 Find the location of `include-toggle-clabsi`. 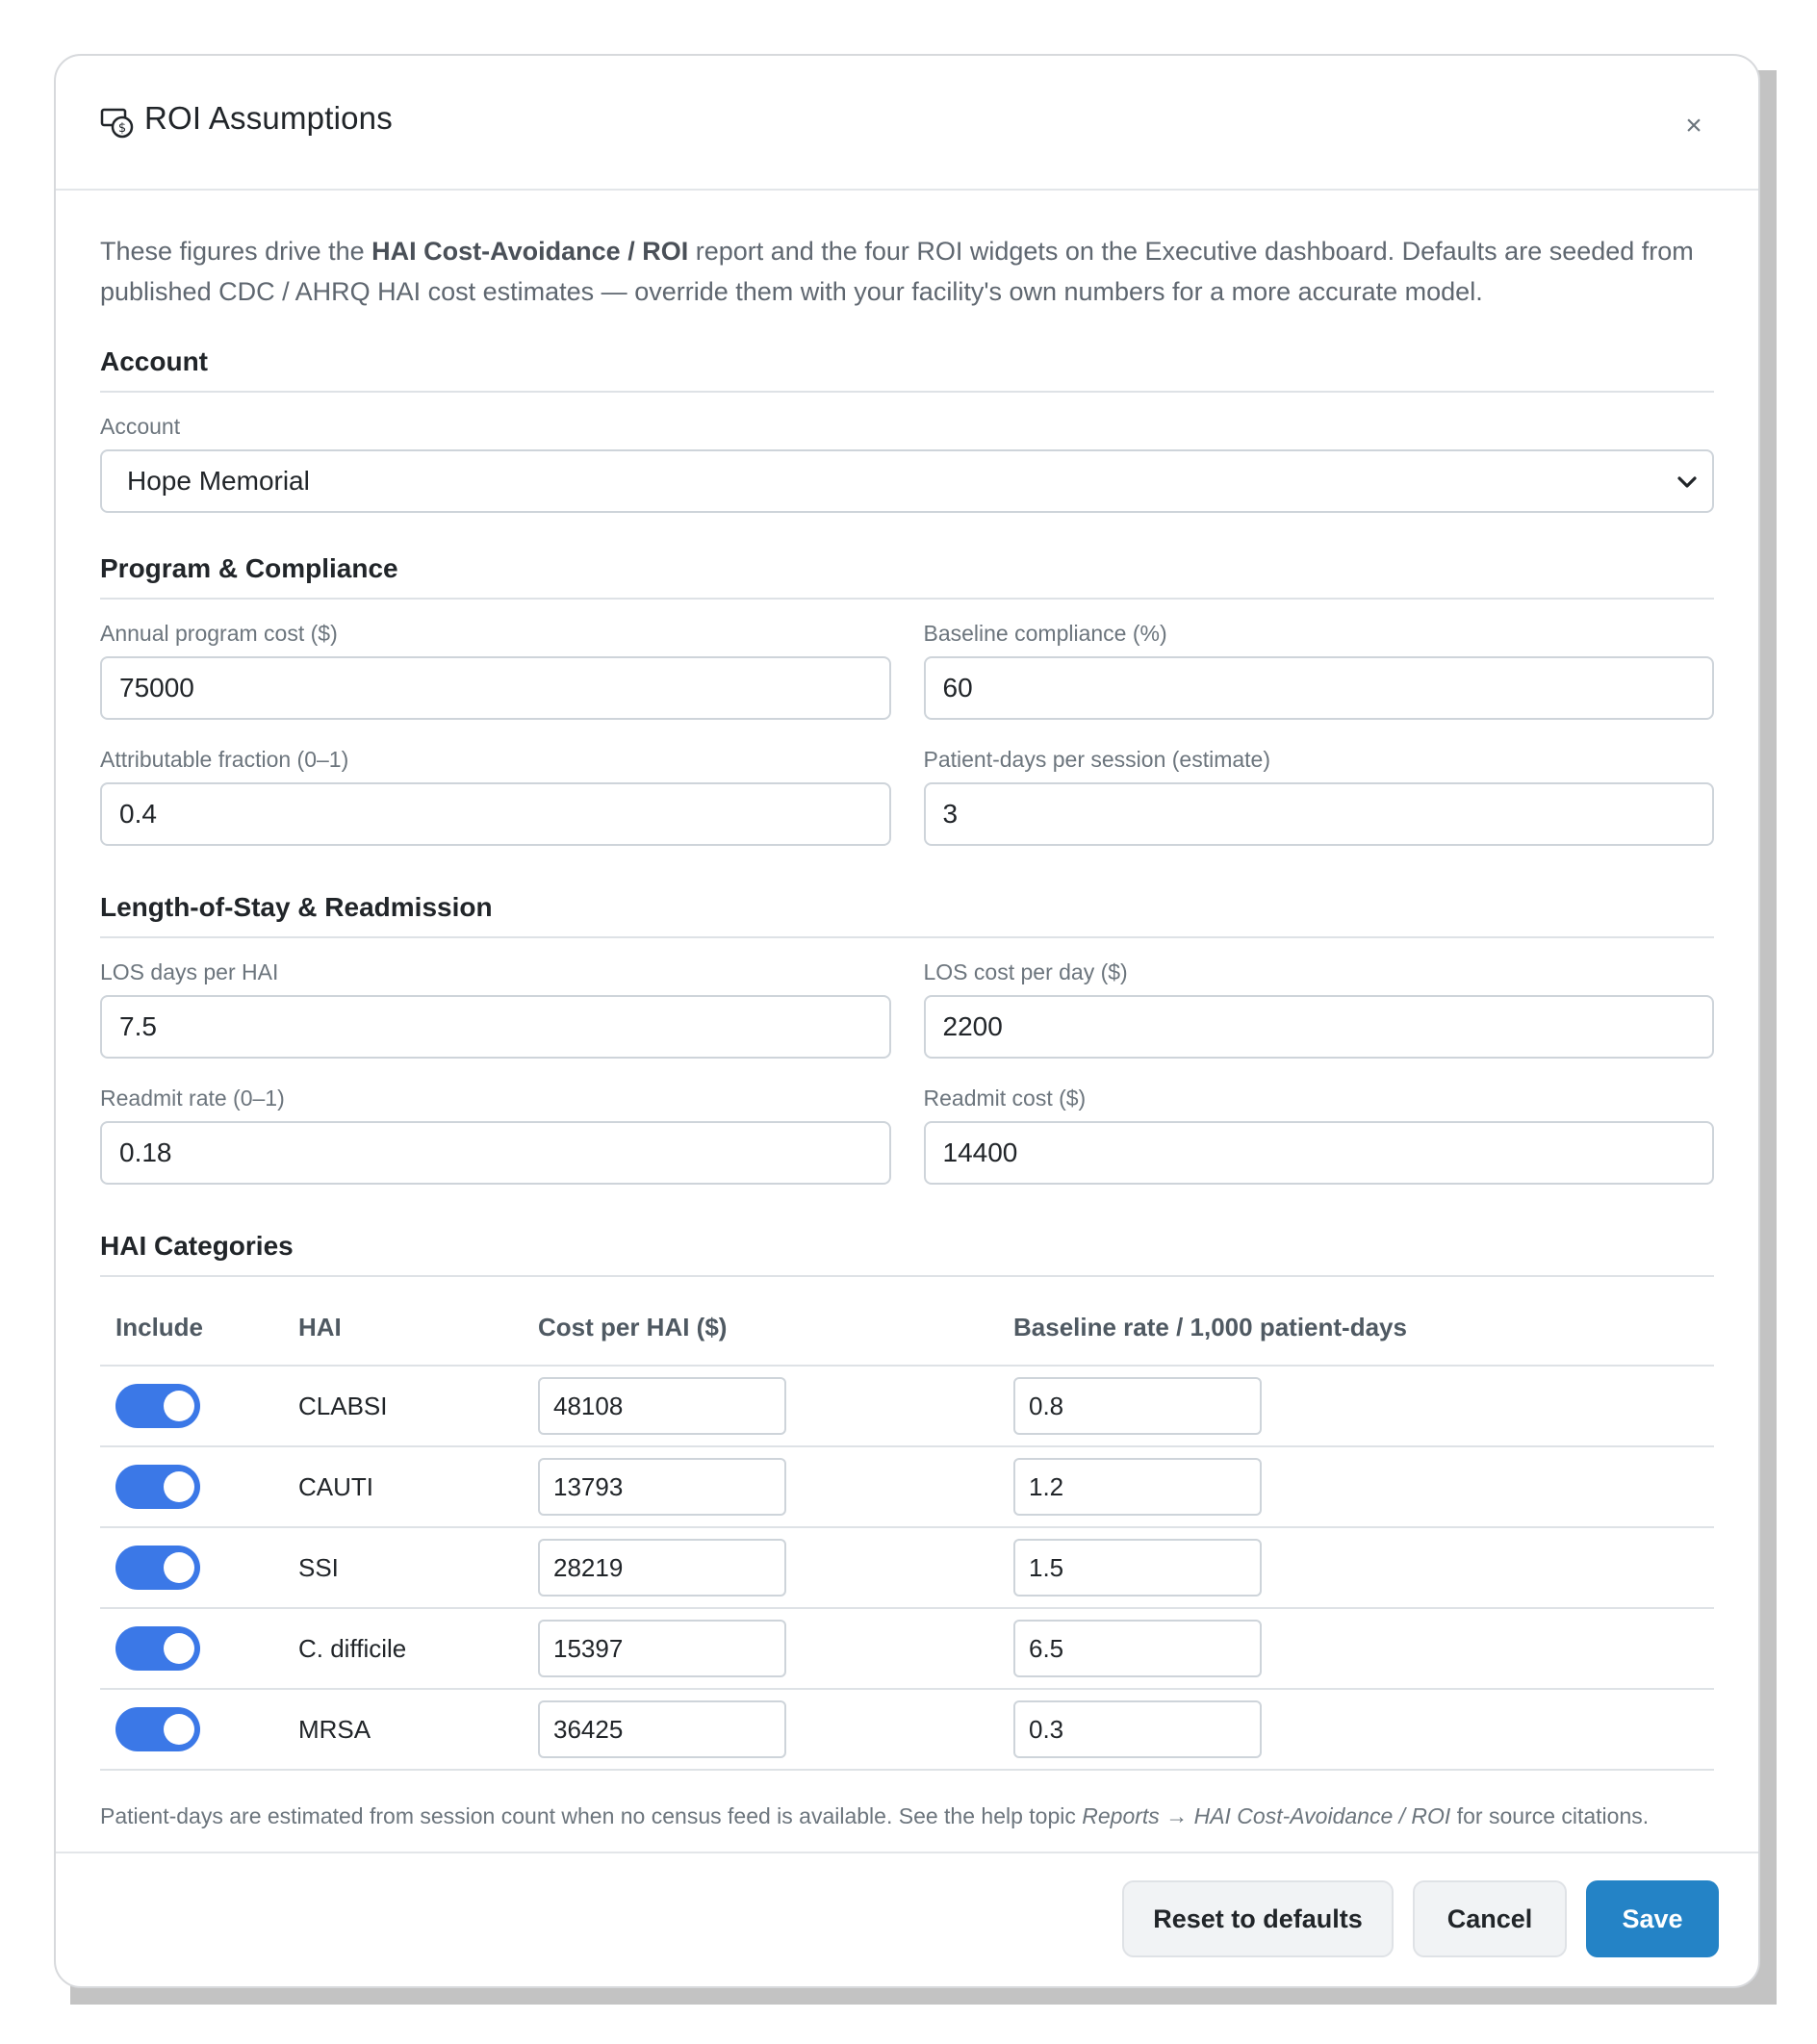

include-toggle-clabsi is located at coordinates (157, 1406).